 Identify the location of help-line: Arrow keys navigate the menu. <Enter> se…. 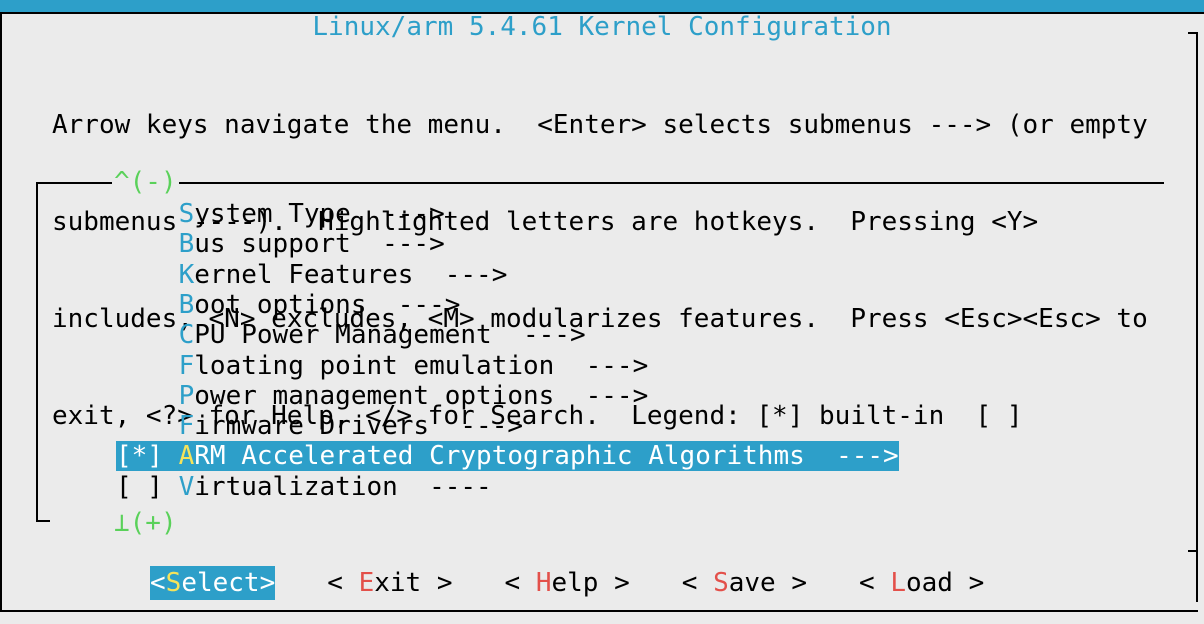
(600, 124).